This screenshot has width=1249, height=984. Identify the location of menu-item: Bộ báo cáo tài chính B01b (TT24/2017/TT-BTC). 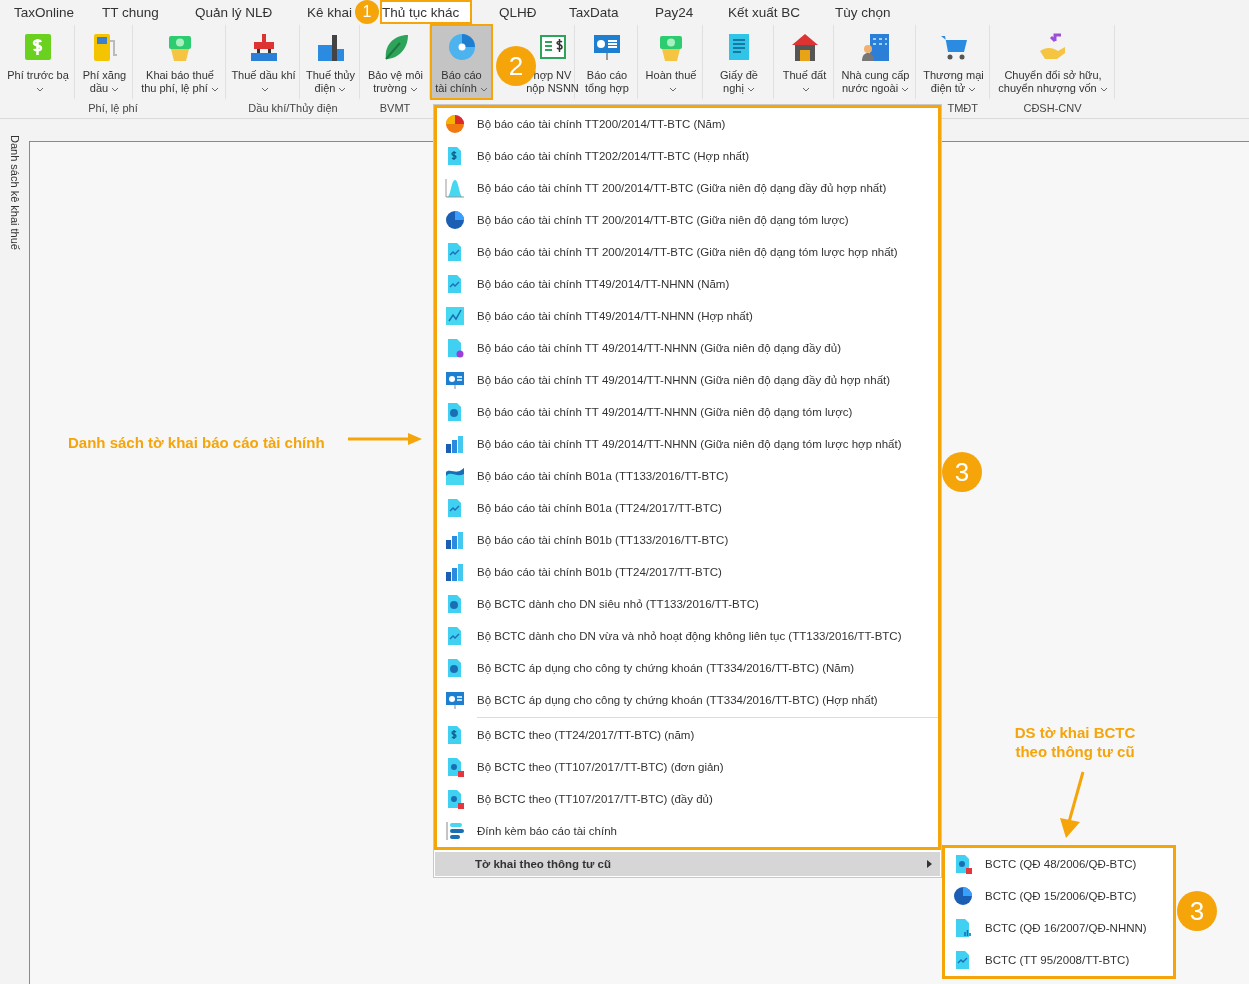
(687, 572).